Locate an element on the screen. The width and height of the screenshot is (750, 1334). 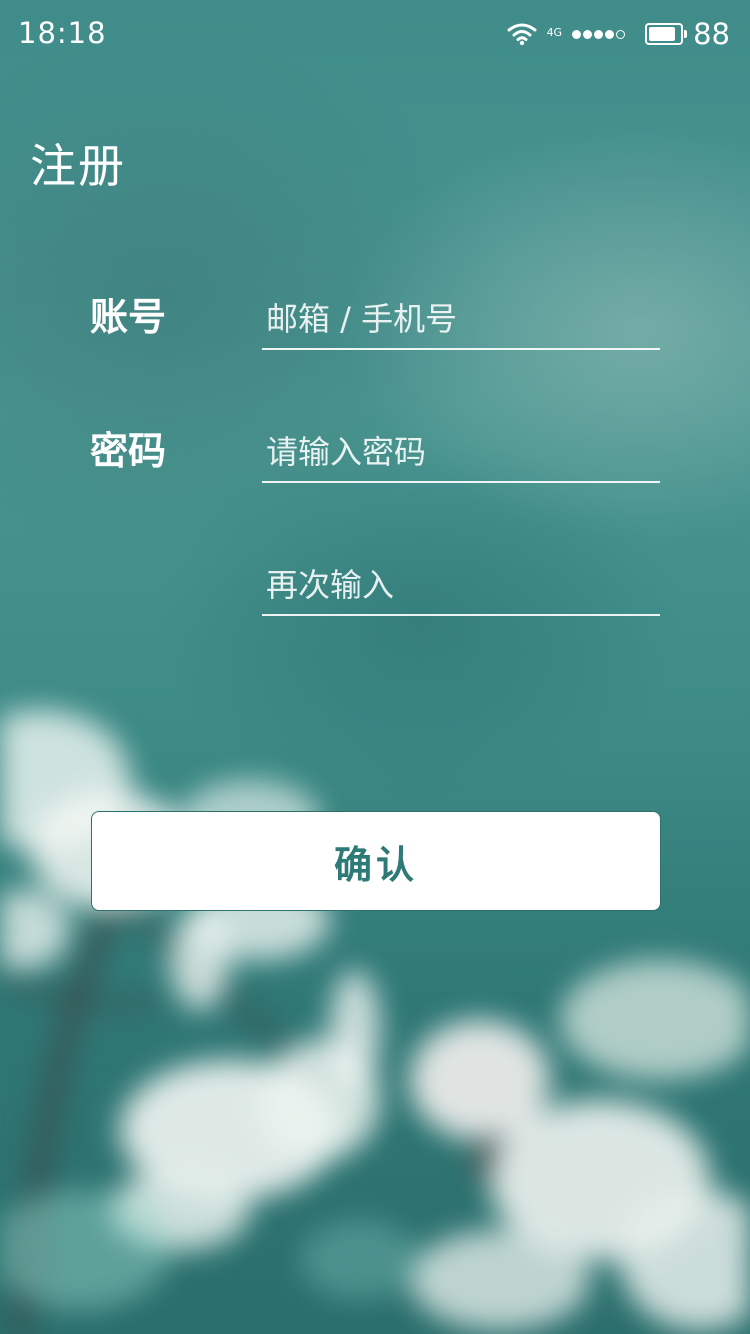
confirm-password-input is located at coordinates (461, 586).